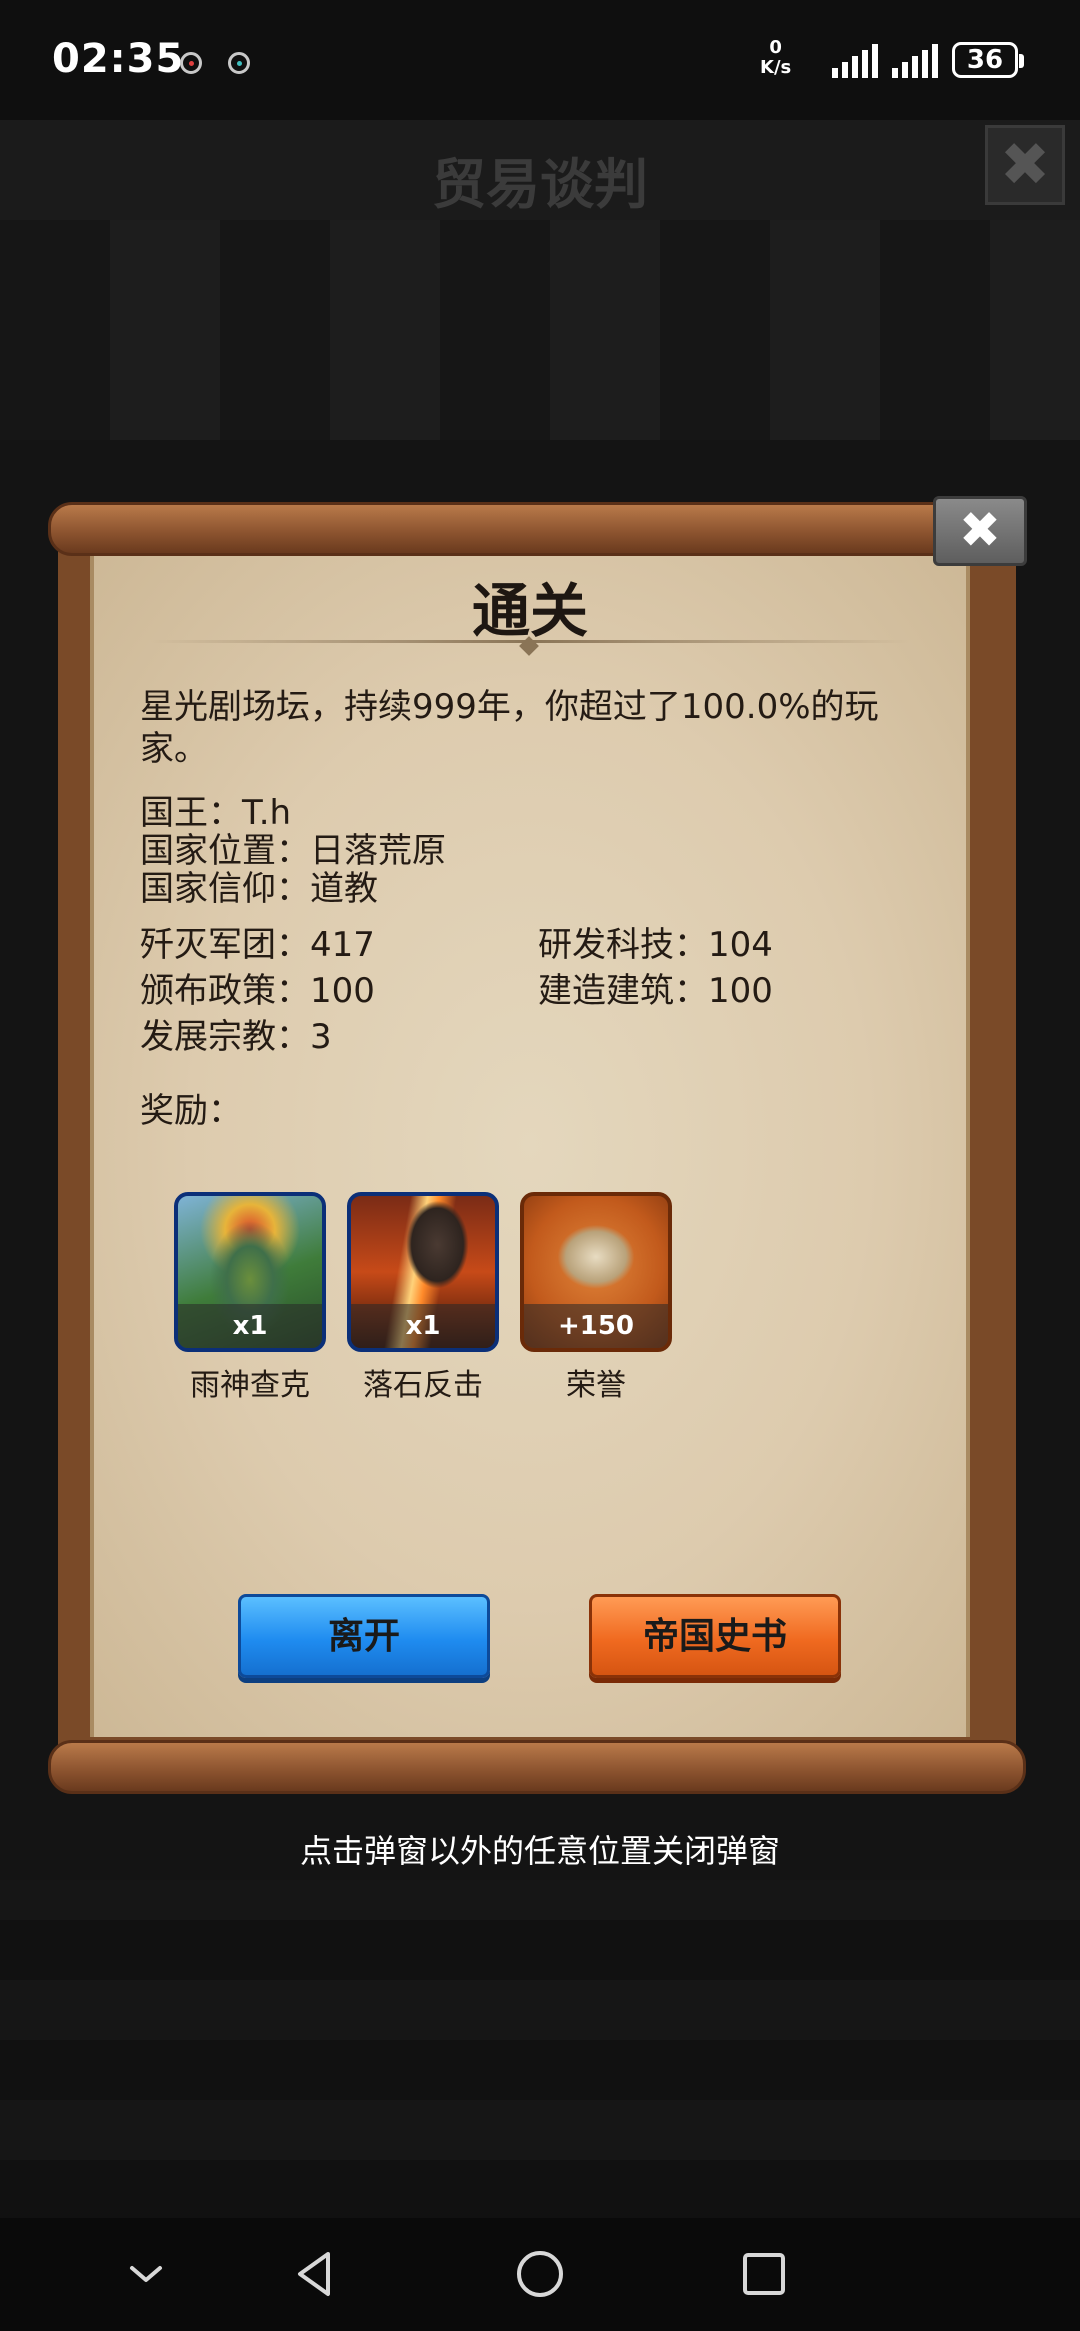 Image resolution: width=1080 pixels, height=2331 pixels. What do you see at coordinates (540, 2050) in the screenshot?
I see `background-floor` at bounding box center [540, 2050].